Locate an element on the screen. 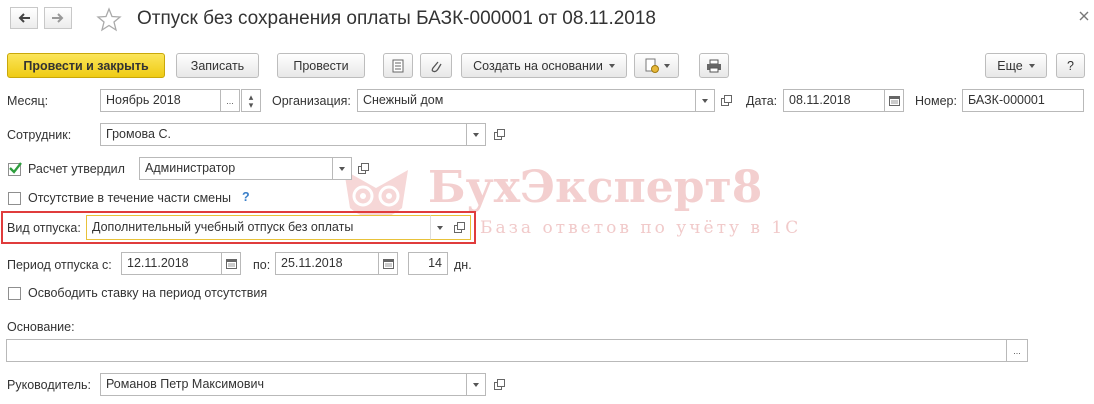 This screenshot has height=404, width=1094. more-button: Еще is located at coordinates (1016, 65).